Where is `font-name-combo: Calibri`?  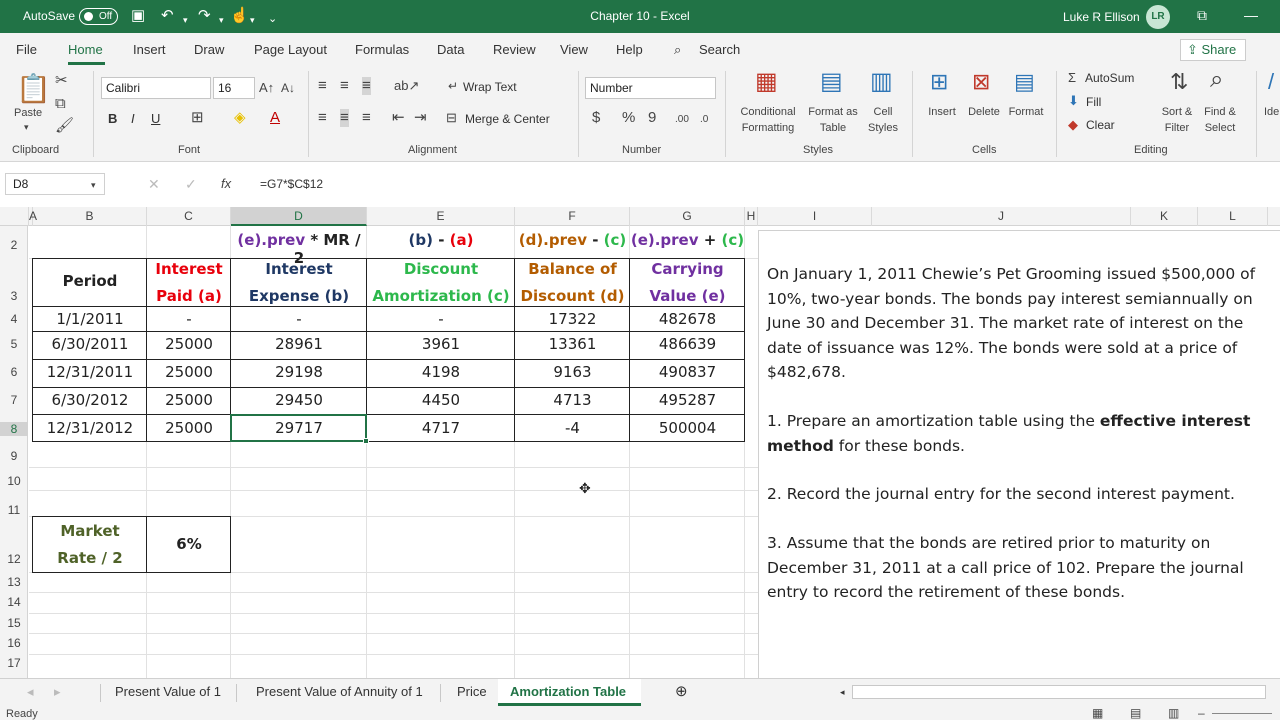 font-name-combo: Calibri is located at coordinates (156, 88).